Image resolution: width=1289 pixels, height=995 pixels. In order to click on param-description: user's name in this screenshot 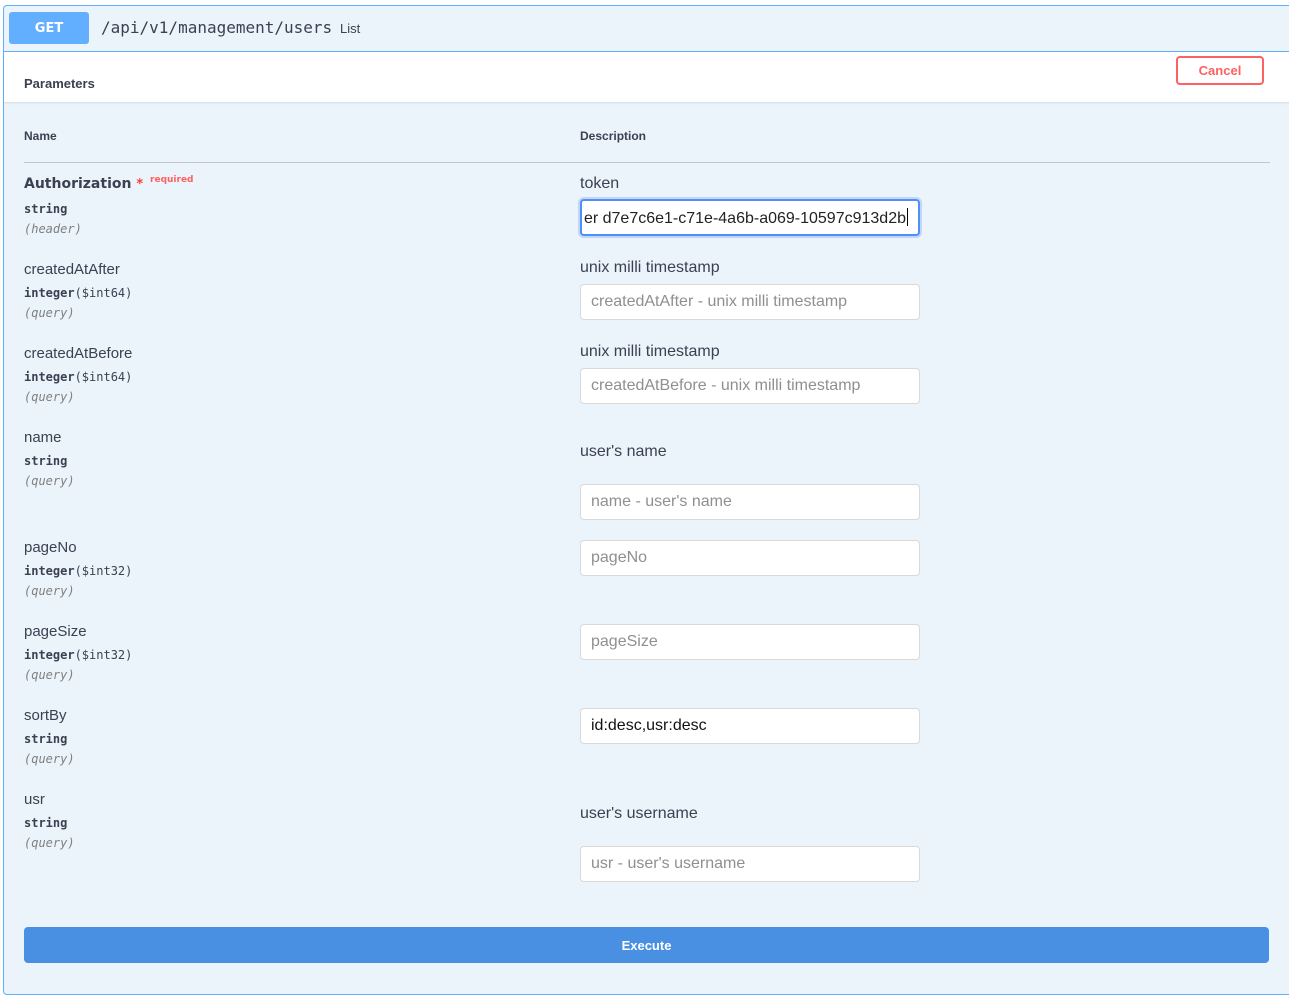, I will do `click(623, 451)`.